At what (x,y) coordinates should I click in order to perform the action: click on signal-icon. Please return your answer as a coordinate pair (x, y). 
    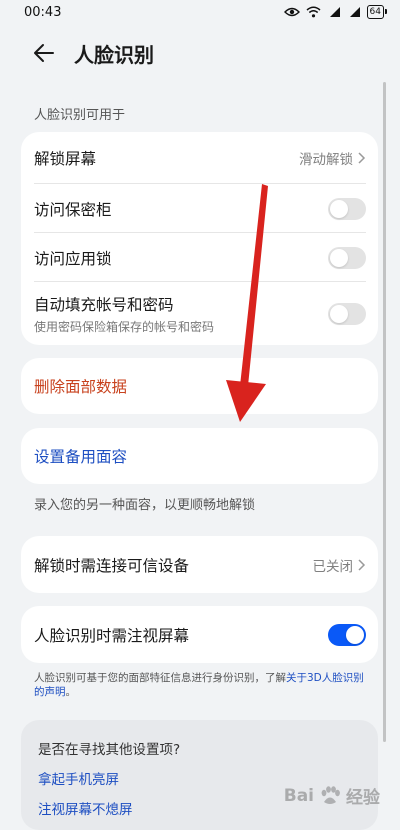
    Looking at the image, I should click on (334, 12).